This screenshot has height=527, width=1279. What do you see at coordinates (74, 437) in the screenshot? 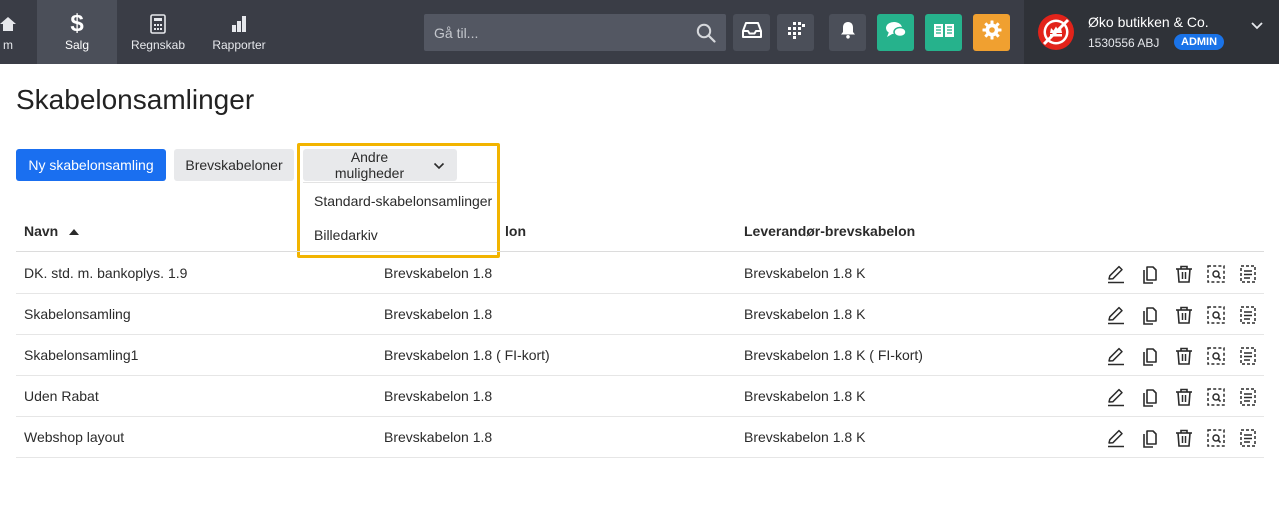
I see `cell-name: Webshop layout` at bounding box center [74, 437].